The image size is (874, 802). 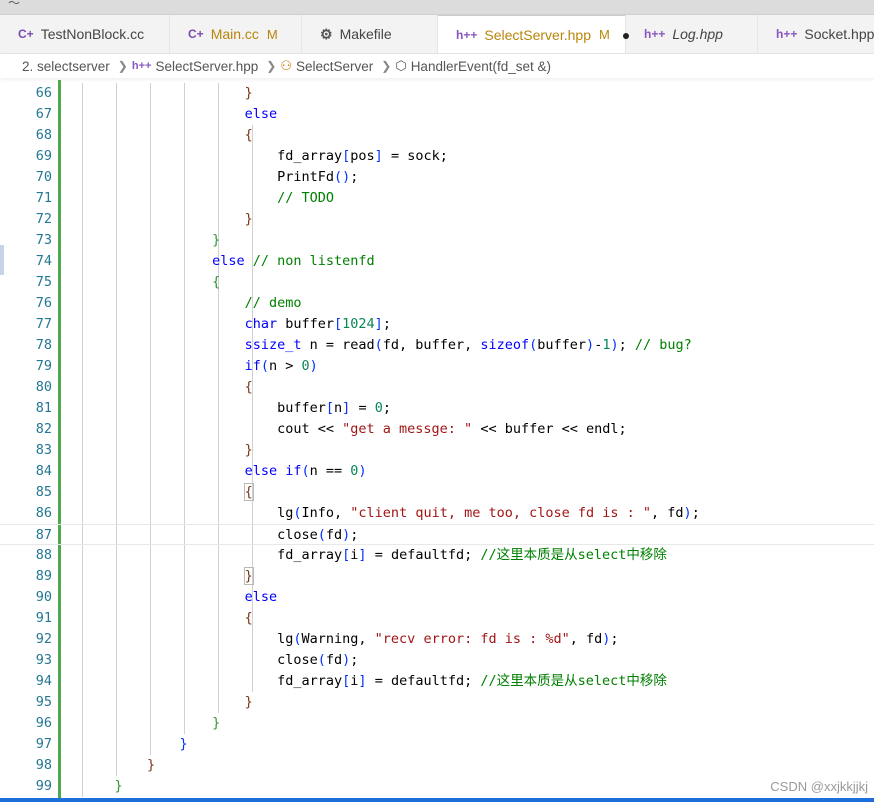 I want to click on line-number: 70, so click(x=43, y=177).